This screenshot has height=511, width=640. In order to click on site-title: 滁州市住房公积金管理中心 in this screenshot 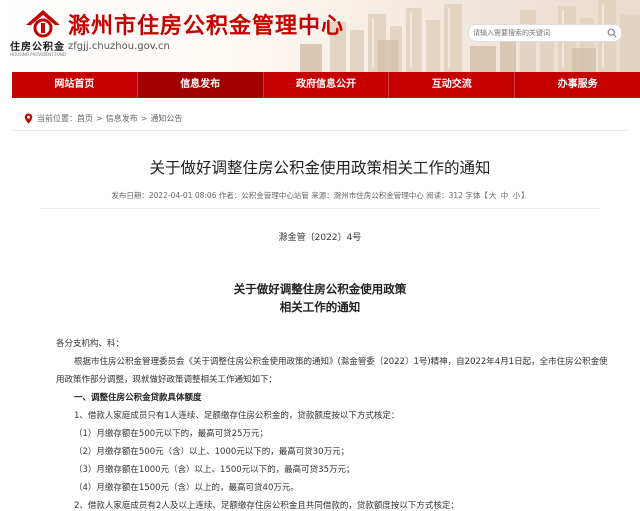, I will do `click(206, 24)`.